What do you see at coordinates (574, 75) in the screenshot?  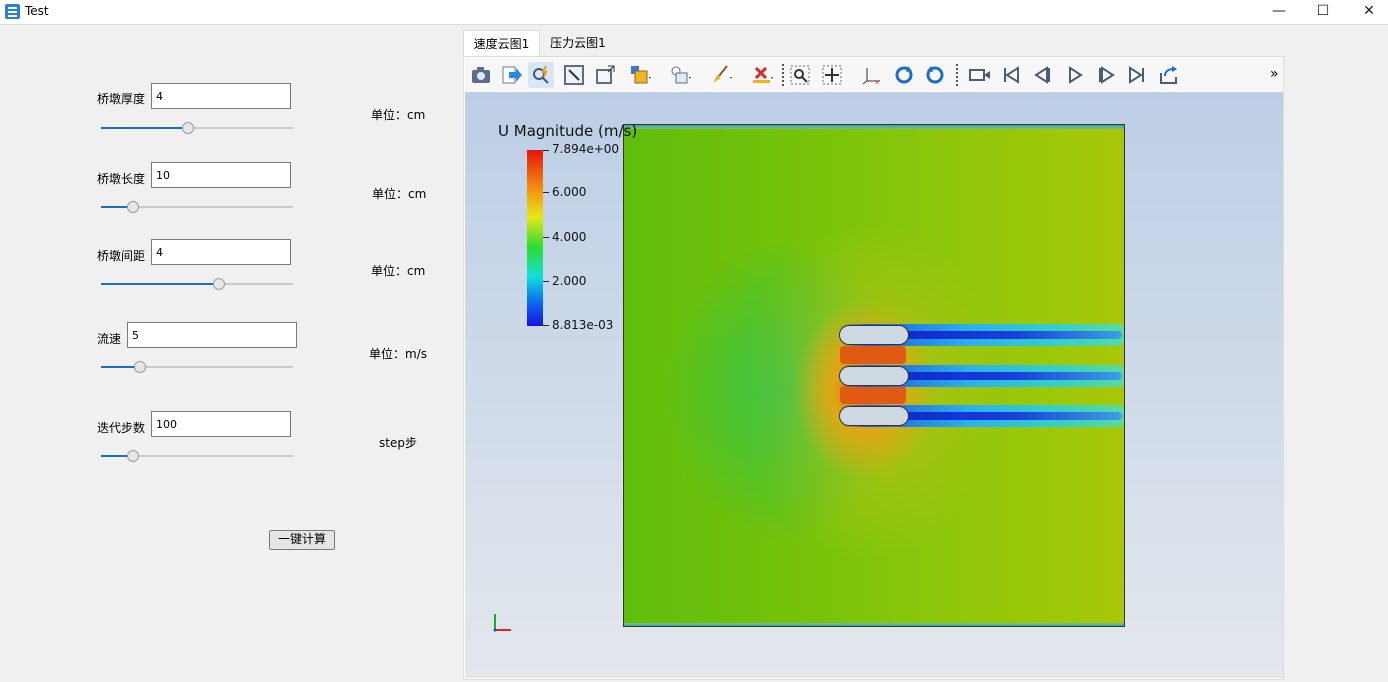 I see `reset-camera-icon` at bounding box center [574, 75].